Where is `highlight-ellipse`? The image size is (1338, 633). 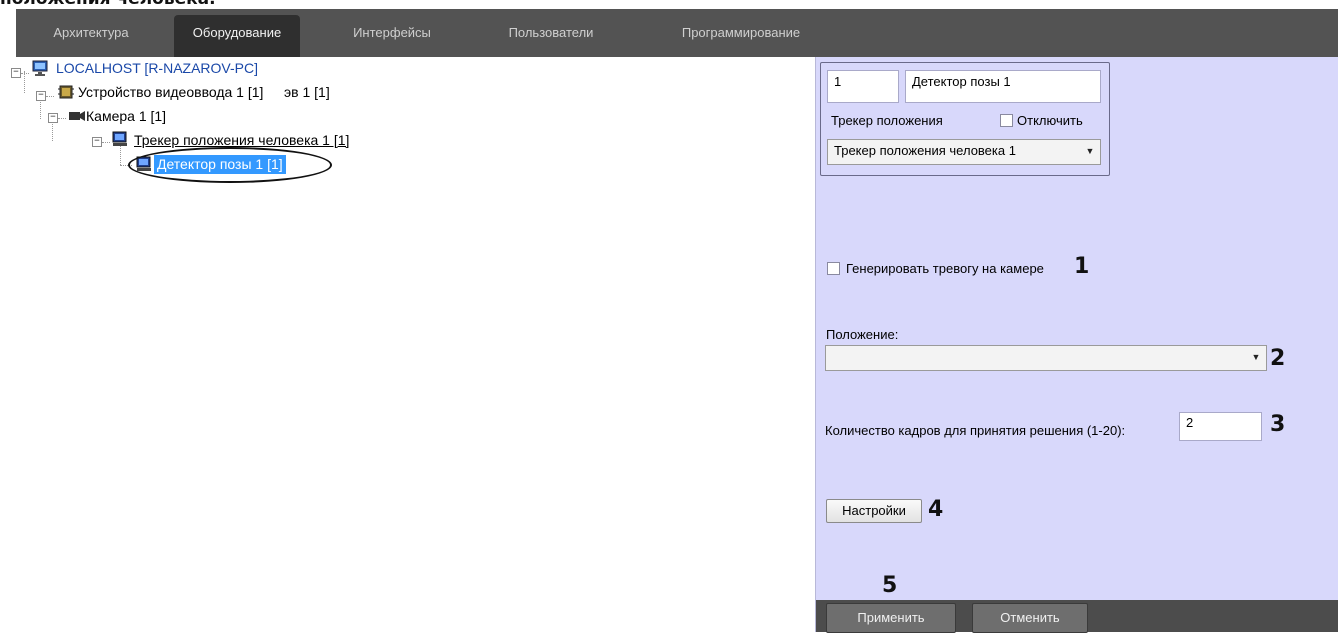 highlight-ellipse is located at coordinates (230, 165).